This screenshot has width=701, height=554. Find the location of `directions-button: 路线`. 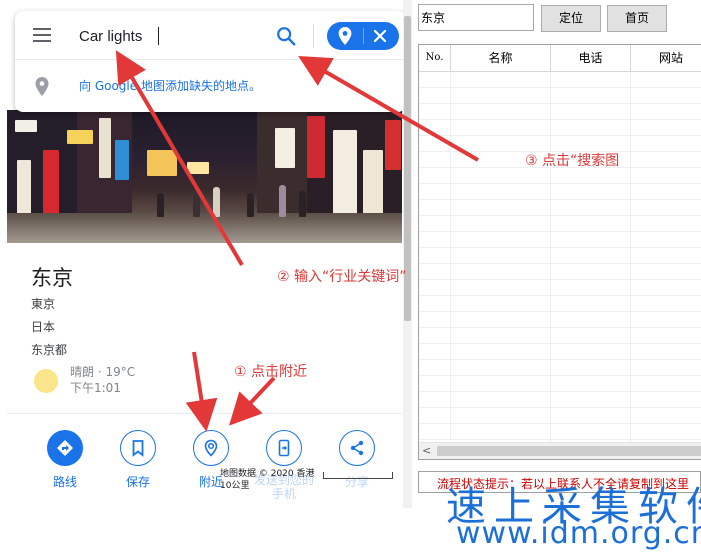

directions-button: 路线 is located at coordinates (65, 460).